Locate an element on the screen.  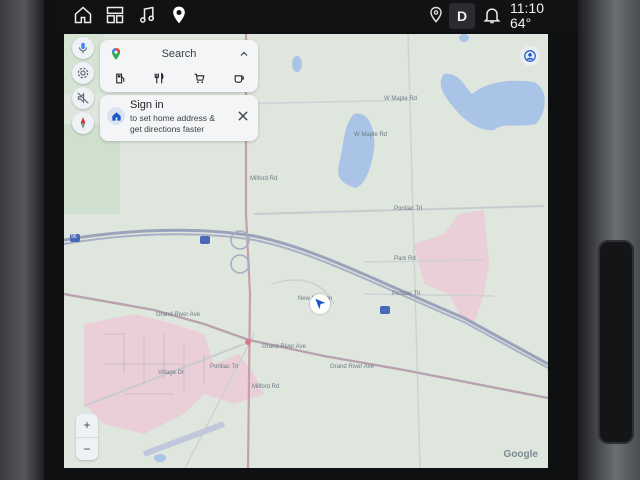
status-bar: D 11:10 64° is located at coordinates (318, 16).